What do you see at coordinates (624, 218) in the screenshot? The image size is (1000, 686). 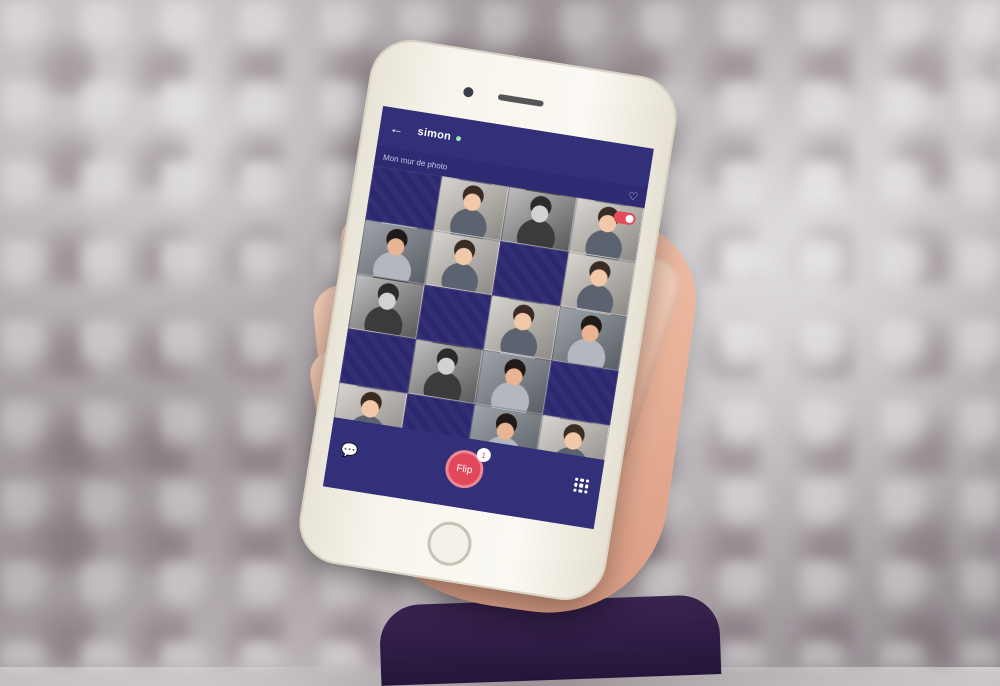 I see `visibility-toggle` at bounding box center [624, 218].